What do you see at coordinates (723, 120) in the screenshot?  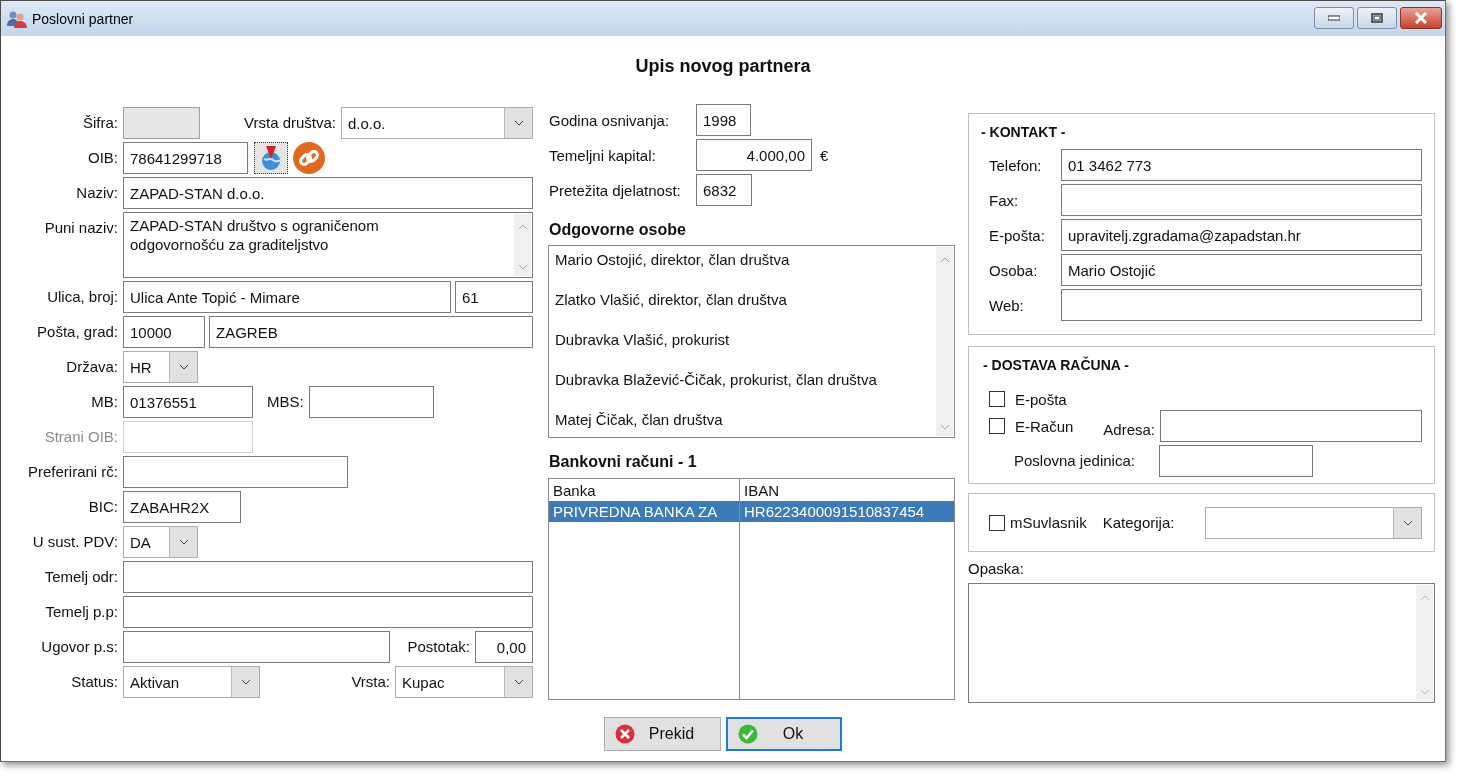 I see `text-field: 1998` at bounding box center [723, 120].